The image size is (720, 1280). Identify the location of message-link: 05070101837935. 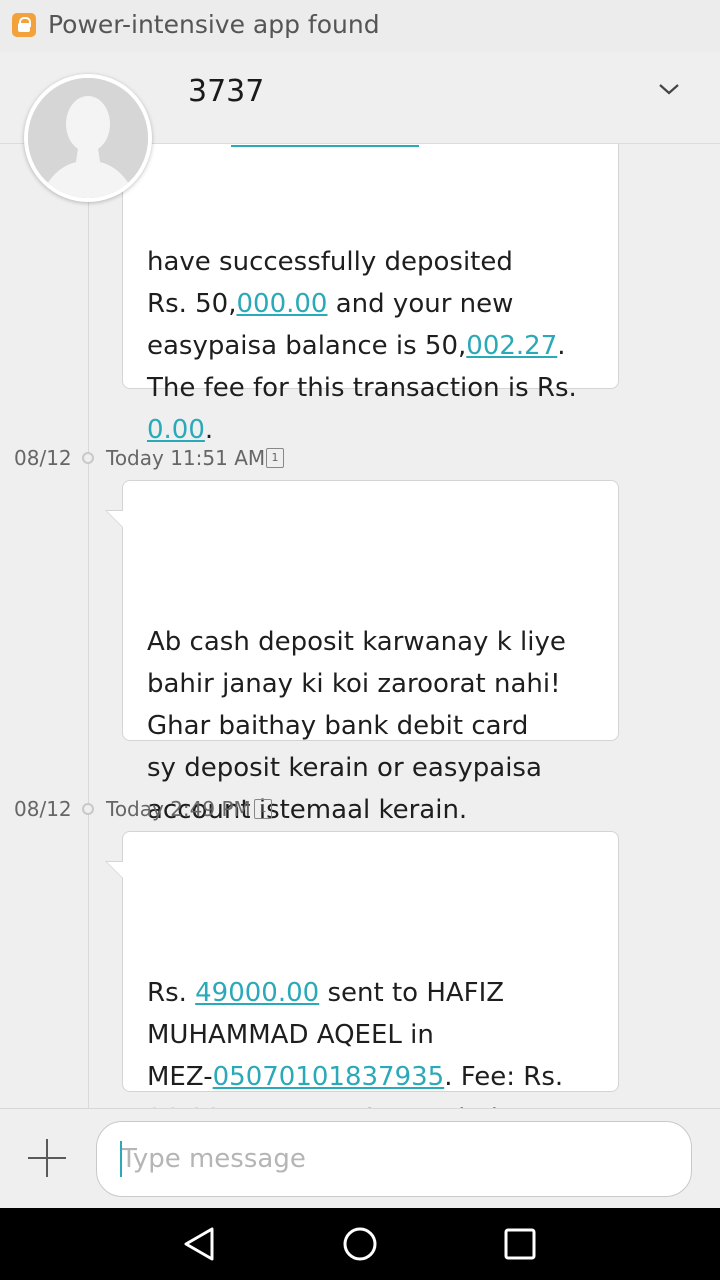
(329, 1077).